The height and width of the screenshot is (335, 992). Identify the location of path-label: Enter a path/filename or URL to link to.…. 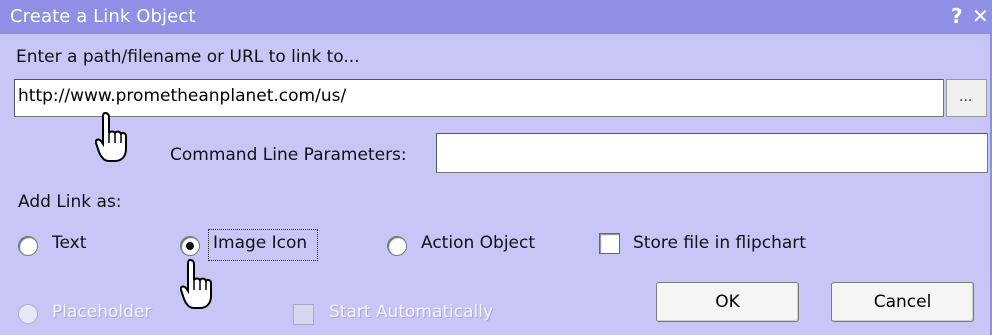
(188, 57).